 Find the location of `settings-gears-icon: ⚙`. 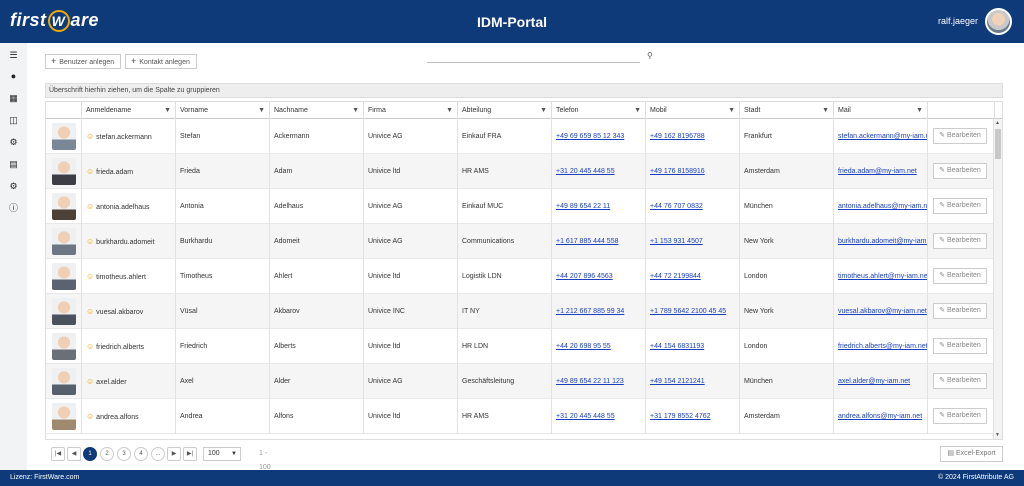

settings-gears-icon: ⚙ is located at coordinates (13, 142).